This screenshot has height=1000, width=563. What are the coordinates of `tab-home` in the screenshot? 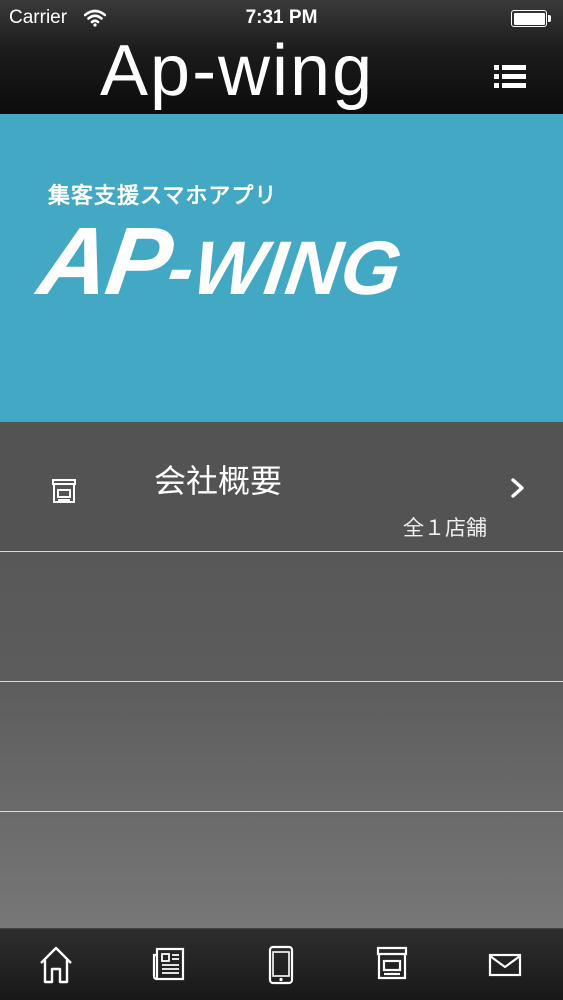 It's located at (56, 964).